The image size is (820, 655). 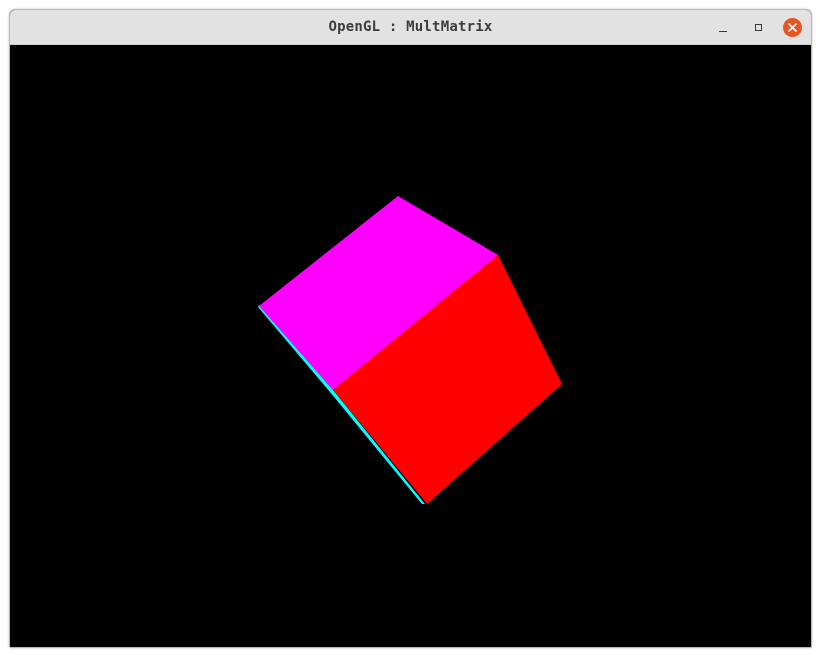 I want to click on close-button, so click(x=792, y=27).